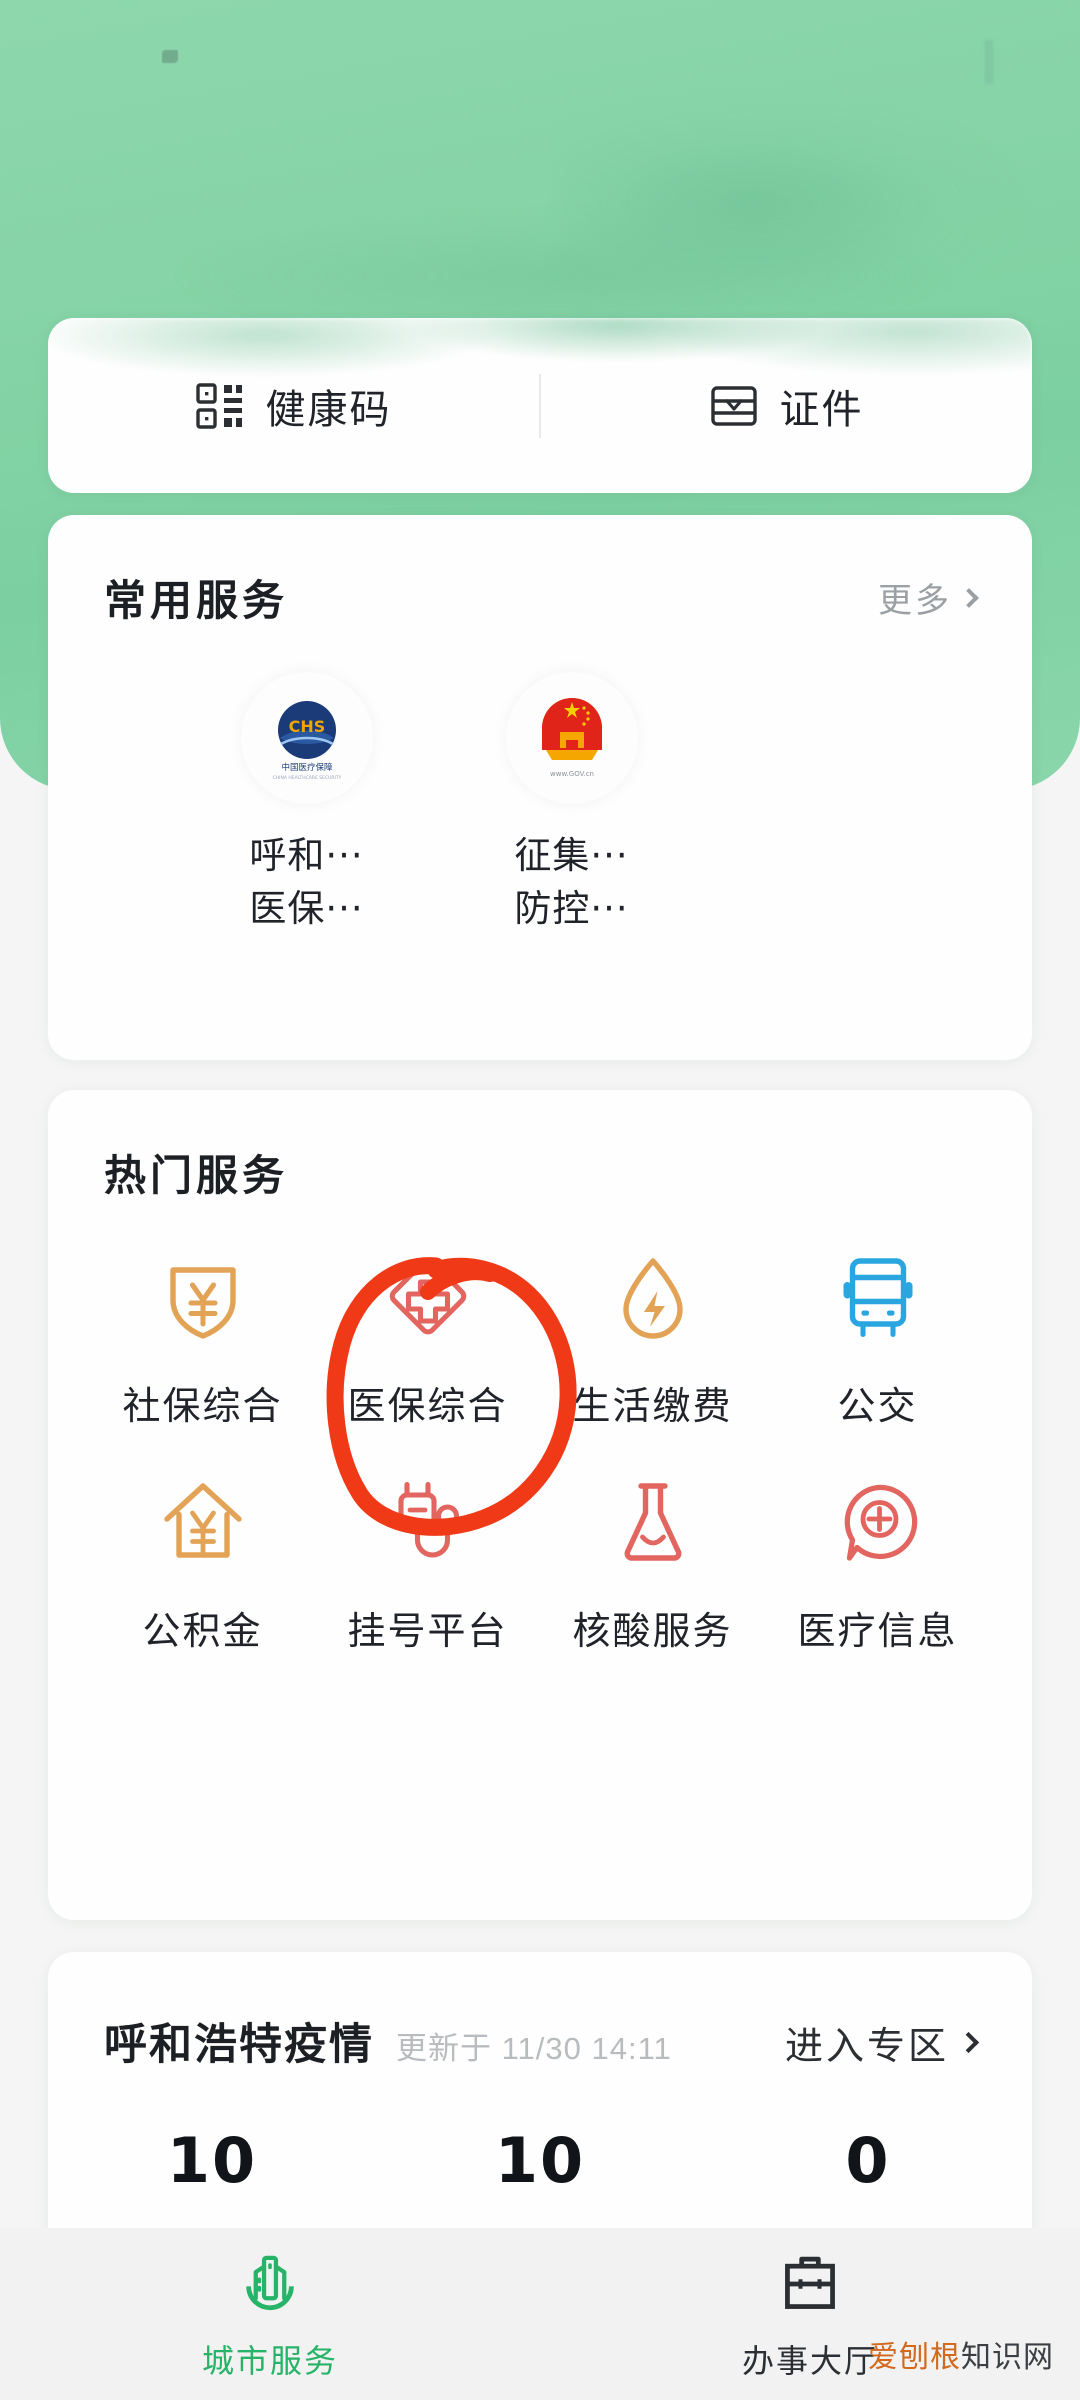 The height and width of the screenshot is (2400, 1080). What do you see at coordinates (306, 908) in the screenshot?
I see `common-label-line2: 医保···` at bounding box center [306, 908].